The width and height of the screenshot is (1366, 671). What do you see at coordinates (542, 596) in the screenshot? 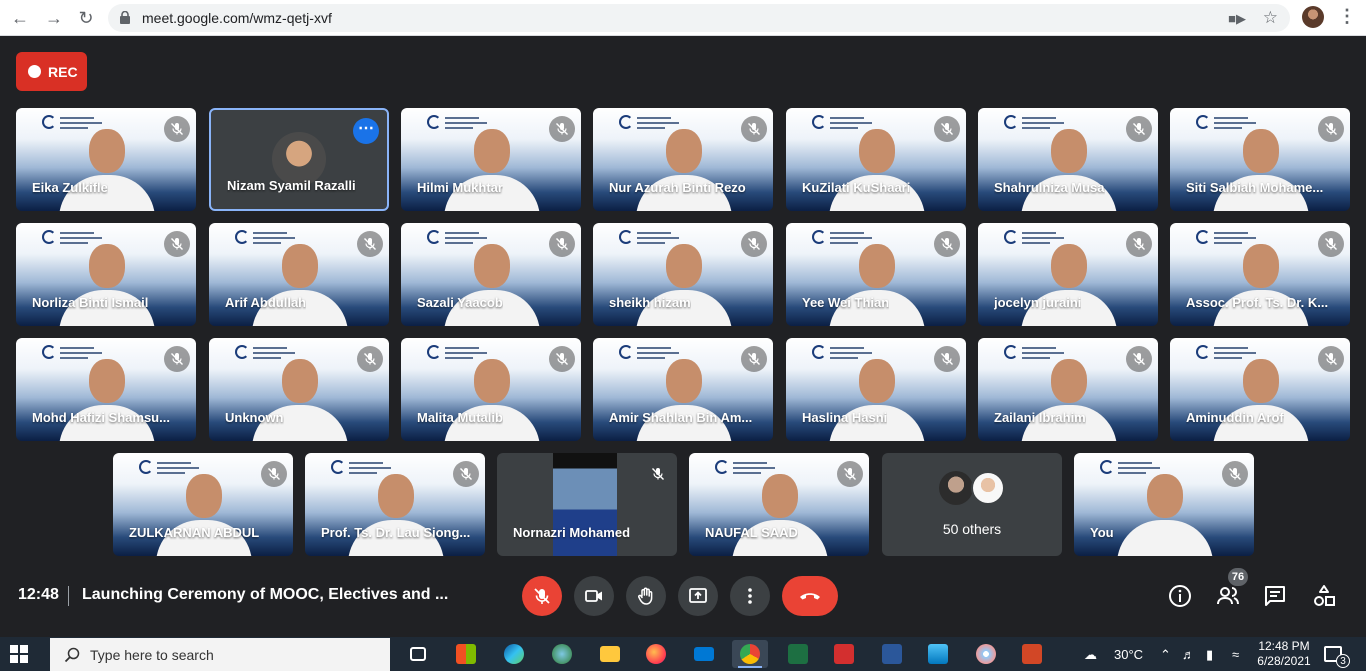
I see `mic-toggle-button` at bounding box center [542, 596].